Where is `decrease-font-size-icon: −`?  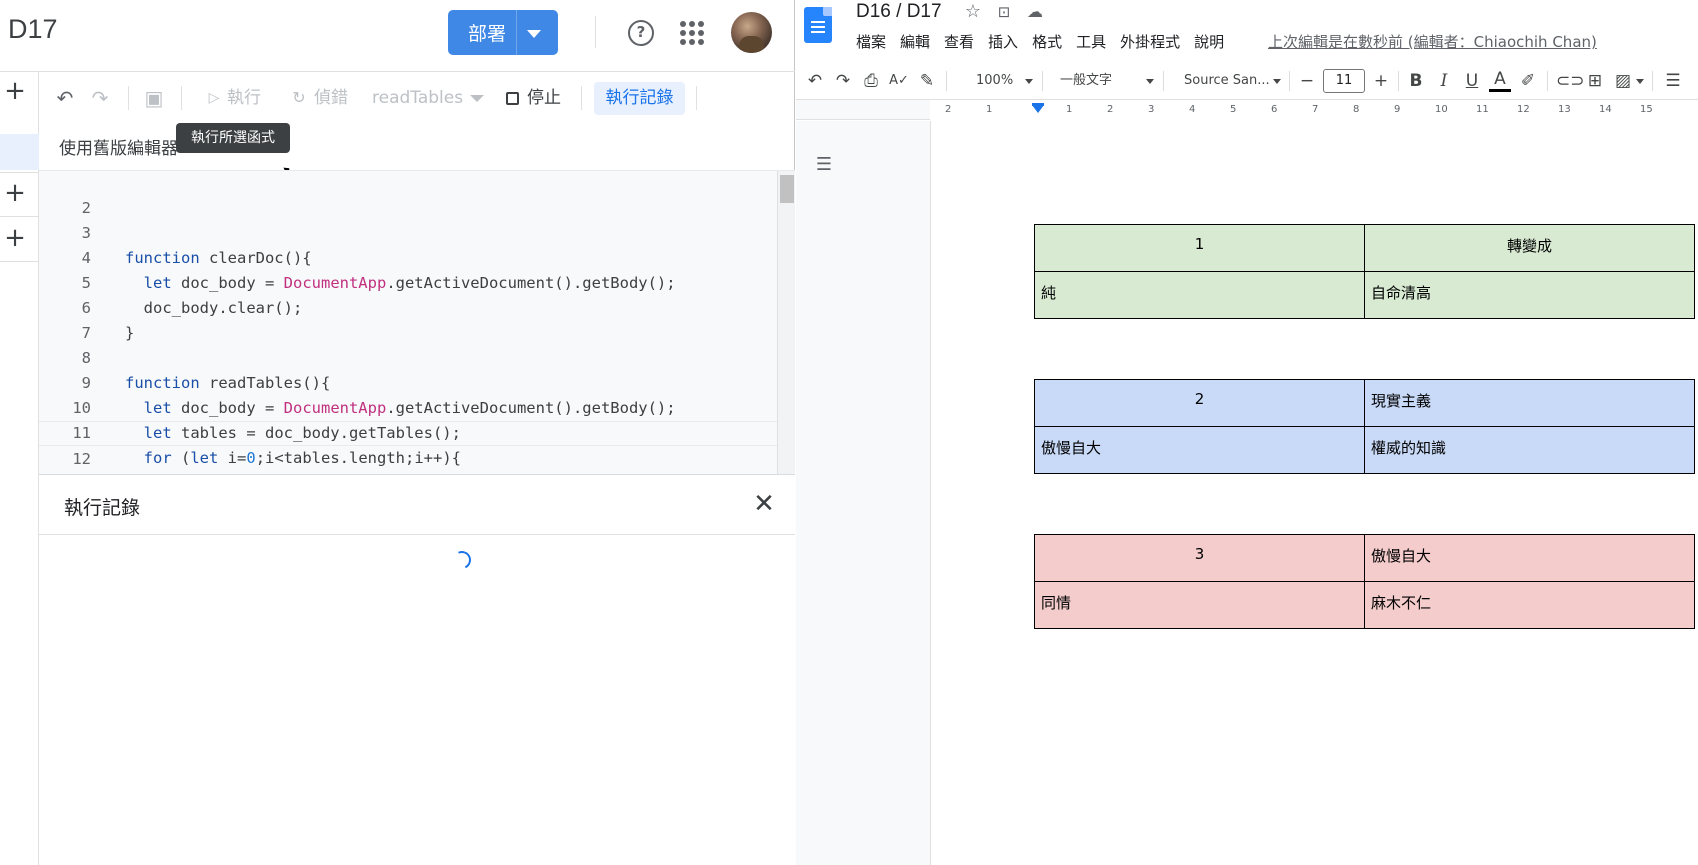 decrease-font-size-icon: − is located at coordinates (1307, 81).